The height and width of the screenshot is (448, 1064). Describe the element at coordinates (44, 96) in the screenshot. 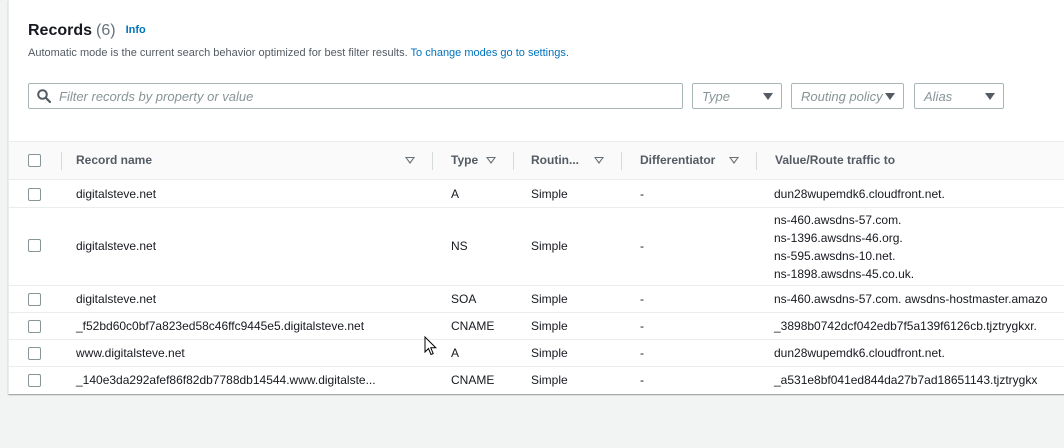

I see `search-icon` at that location.